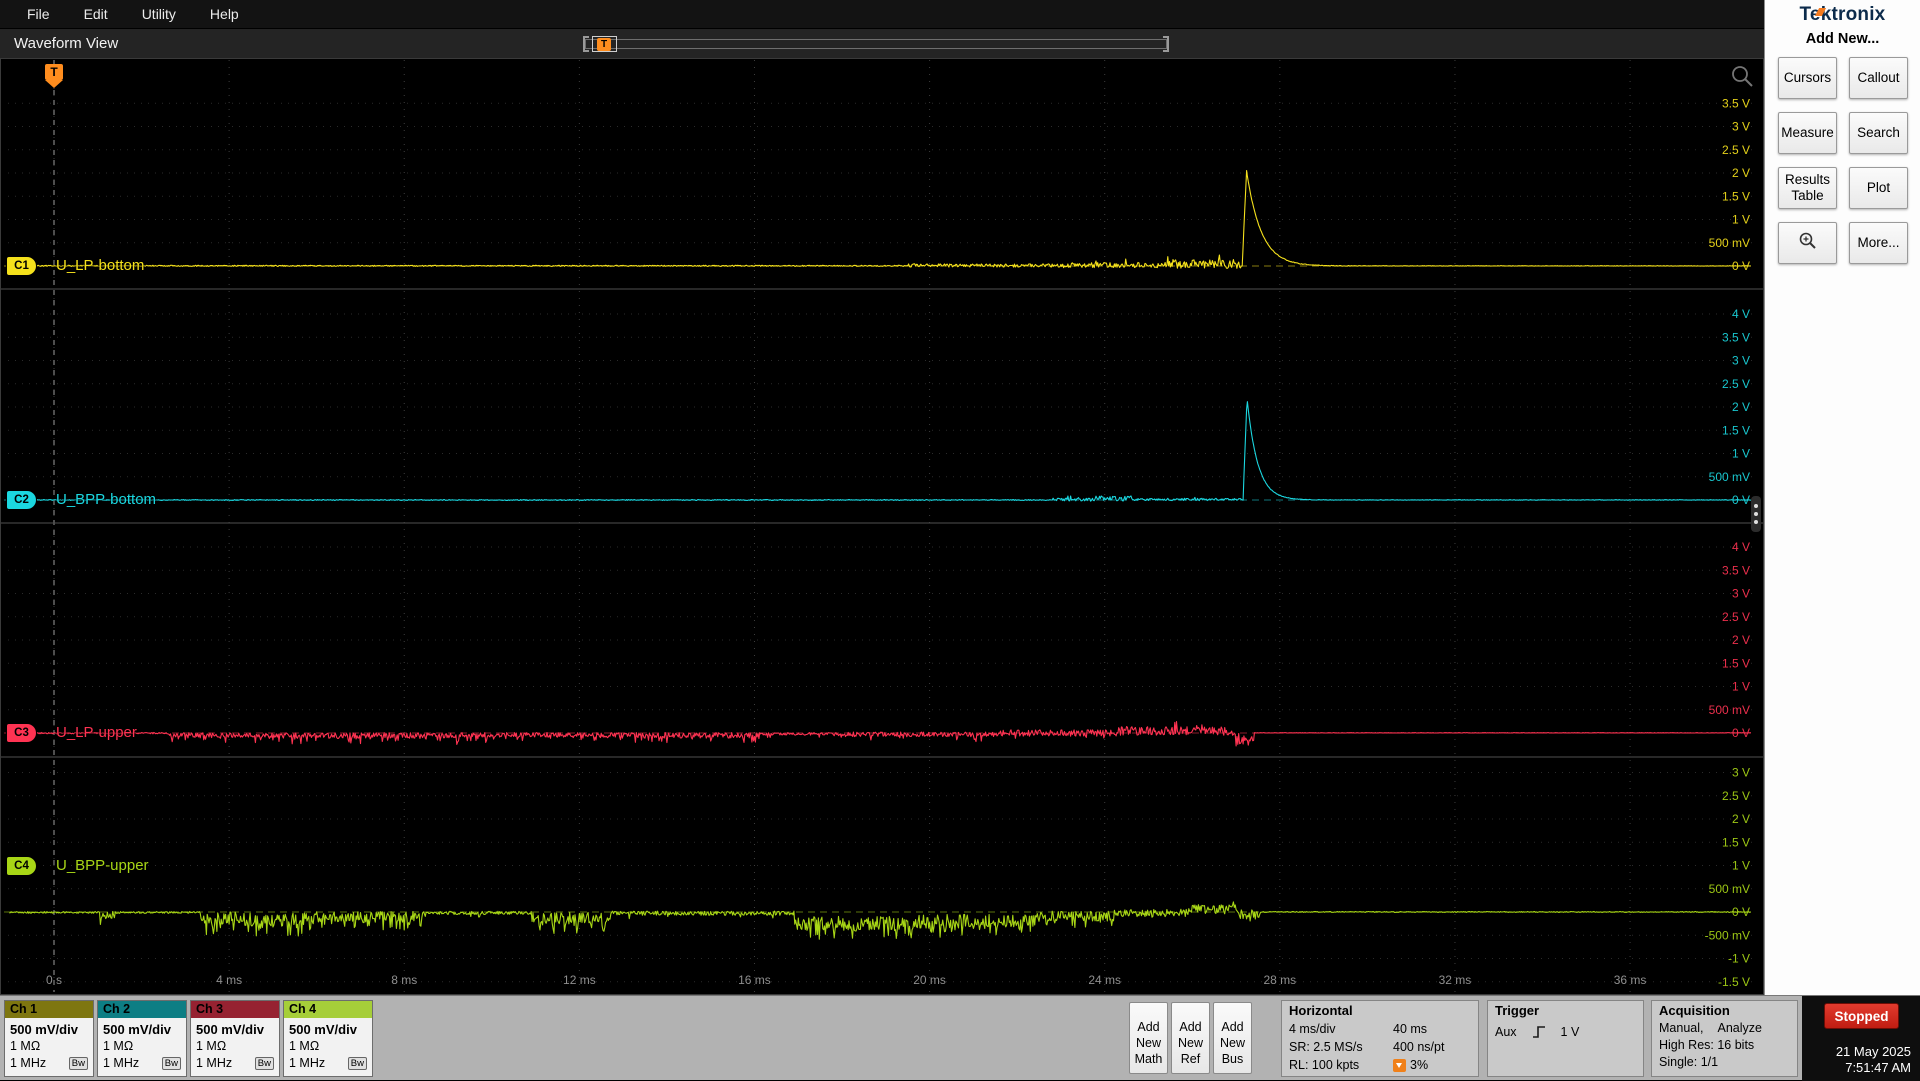 The width and height of the screenshot is (1920, 1081). Describe the element at coordinates (1739, 959) in the screenshot. I see `scale-label: -1 V` at that location.